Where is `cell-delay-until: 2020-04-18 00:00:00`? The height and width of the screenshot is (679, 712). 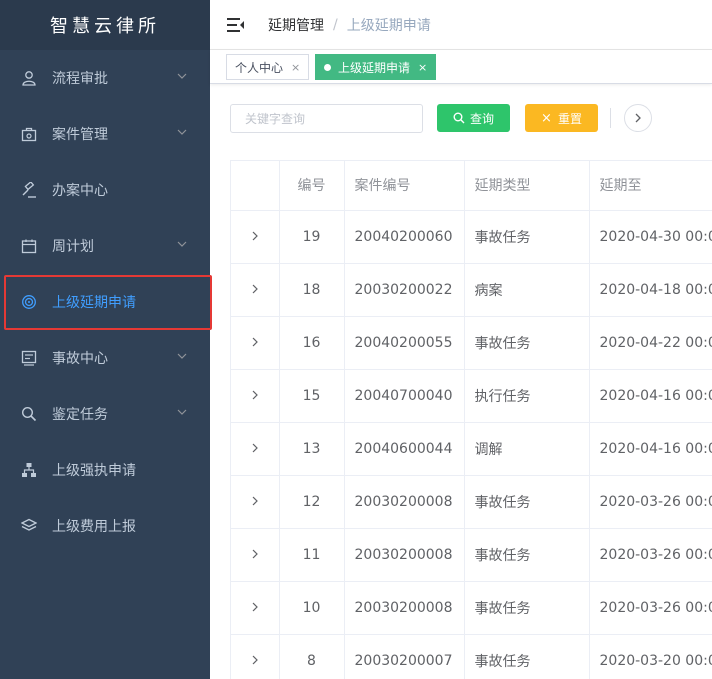
cell-delay-until: 2020-04-18 00:00:00 is located at coordinates (650, 290).